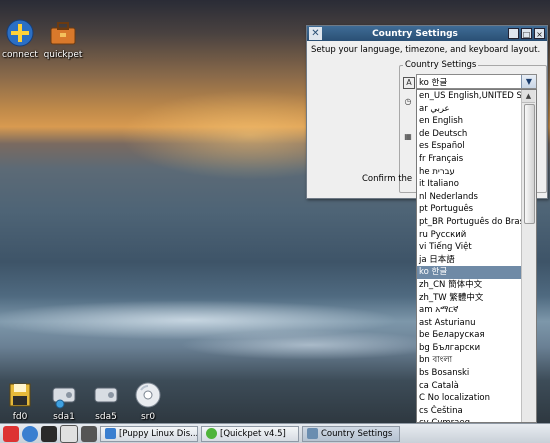  What do you see at coordinates (470, 298) in the screenshot?
I see `language-option: zh_TW 繁體中文` at bounding box center [470, 298].